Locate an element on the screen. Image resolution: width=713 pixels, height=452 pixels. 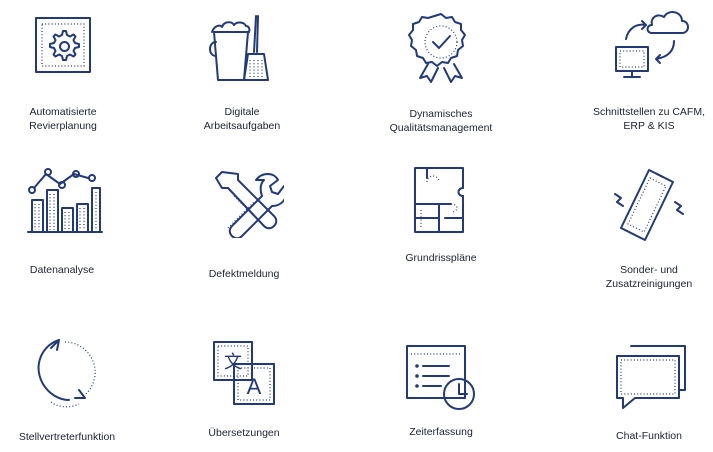
bar-chart-icon is located at coordinates (65, 200).